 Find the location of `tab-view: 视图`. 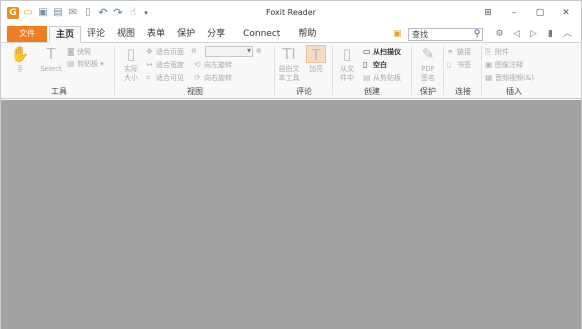

tab-view: 视图 is located at coordinates (126, 34).